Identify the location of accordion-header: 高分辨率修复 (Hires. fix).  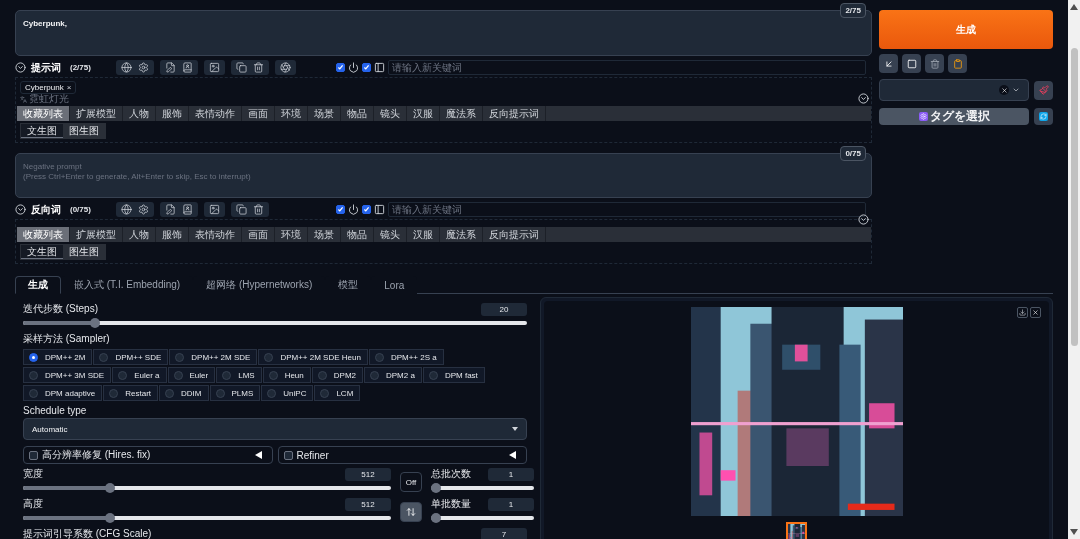
(148, 455).